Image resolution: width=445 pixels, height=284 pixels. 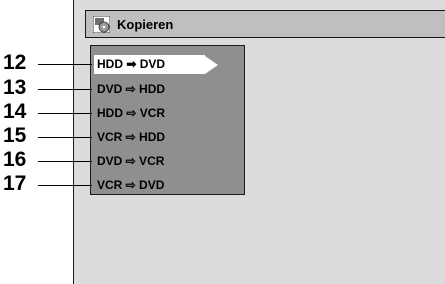 What do you see at coordinates (46, 112) in the screenshot?
I see `callout-14: 14` at bounding box center [46, 112].